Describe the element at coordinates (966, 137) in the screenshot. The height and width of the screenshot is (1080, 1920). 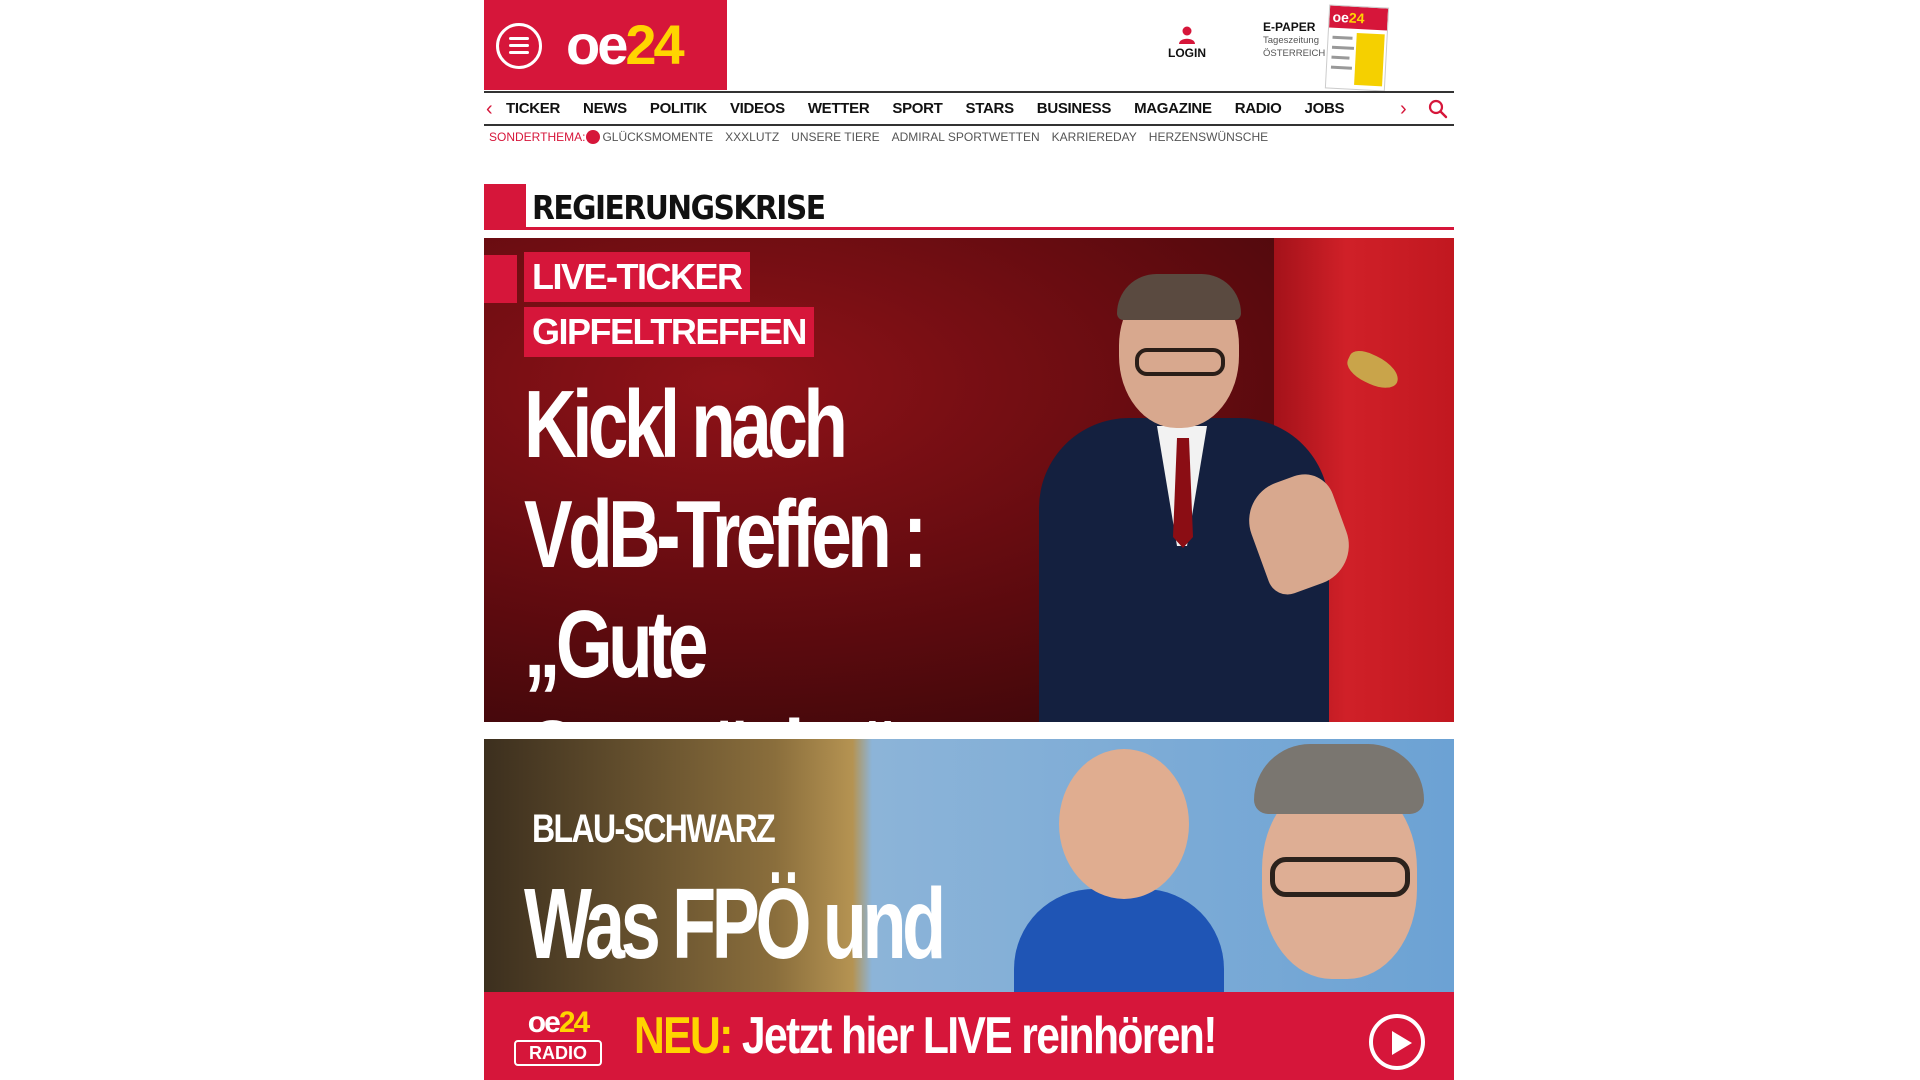
I see `subnav-item-admiral-sportwetten: ADMIRAL SPORTWETTEN` at that location.